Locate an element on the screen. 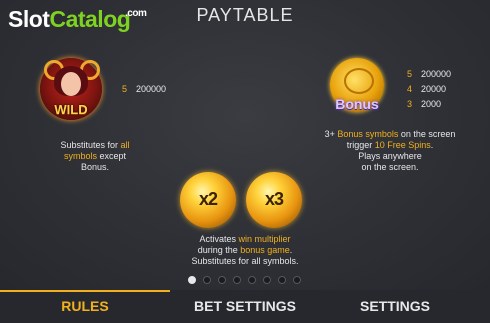  multiplier-x2-icon: x2 is located at coordinates (208, 200).